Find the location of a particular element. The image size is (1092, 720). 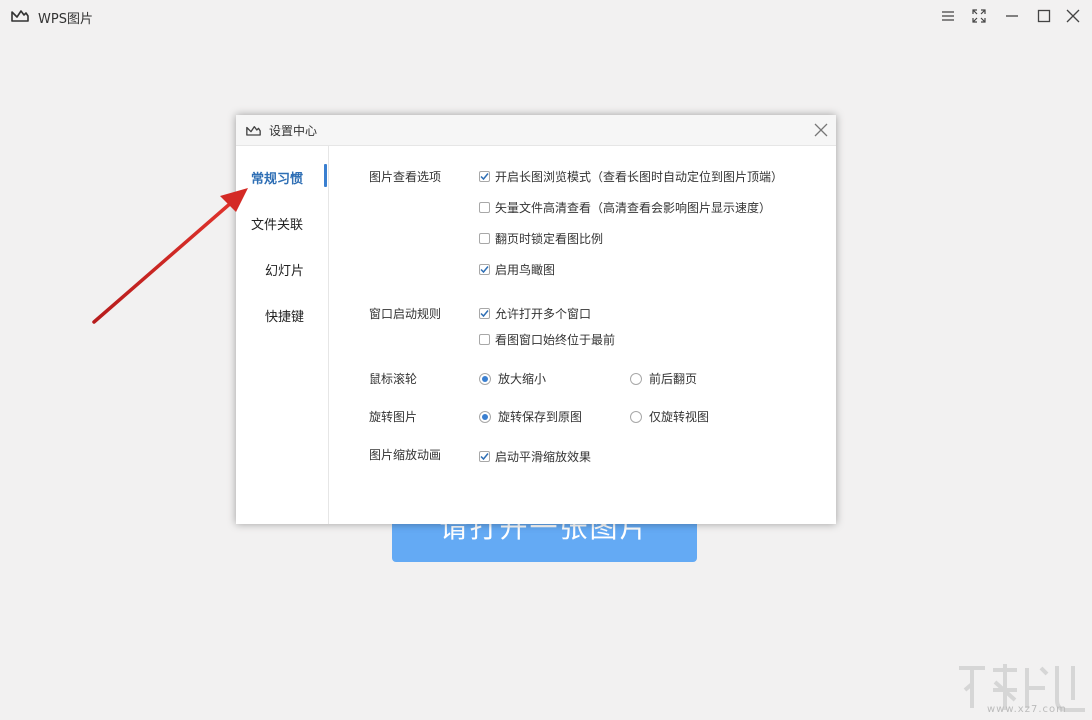

rotate-view-only-radio: 仅旋转视图 is located at coordinates (669, 416).